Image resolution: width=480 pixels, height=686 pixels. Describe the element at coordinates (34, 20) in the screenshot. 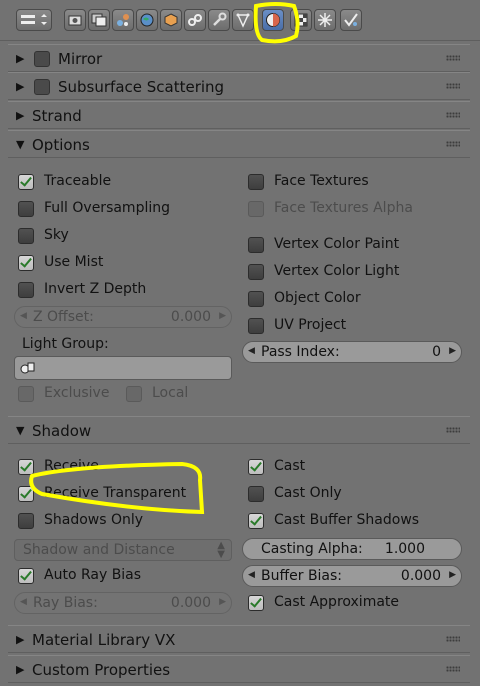

I see `view-menu-icon` at that location.